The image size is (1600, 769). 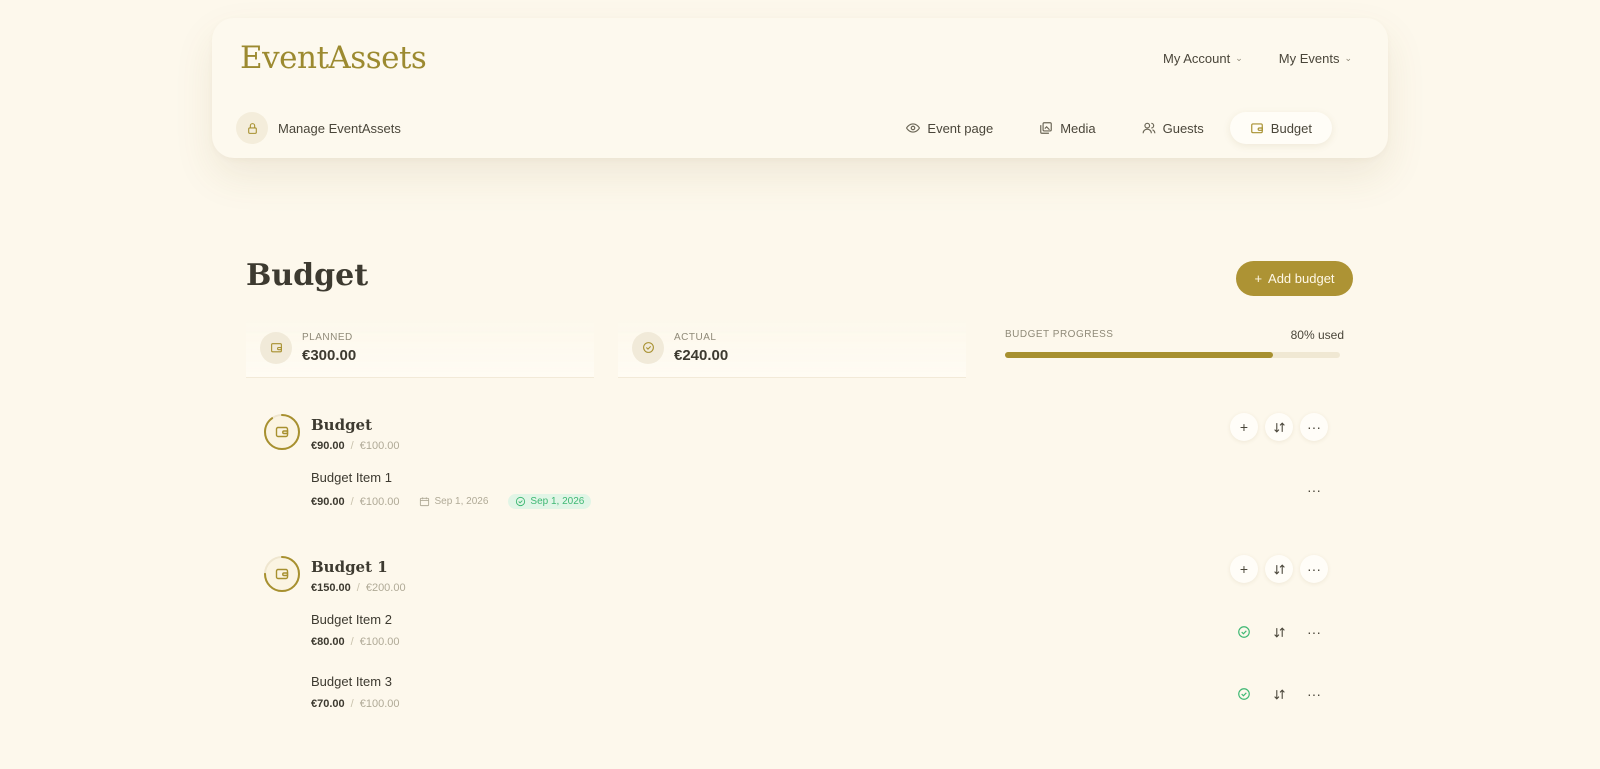 I want to click on actual-label: ACTUAL, so click(x=695, y=337).